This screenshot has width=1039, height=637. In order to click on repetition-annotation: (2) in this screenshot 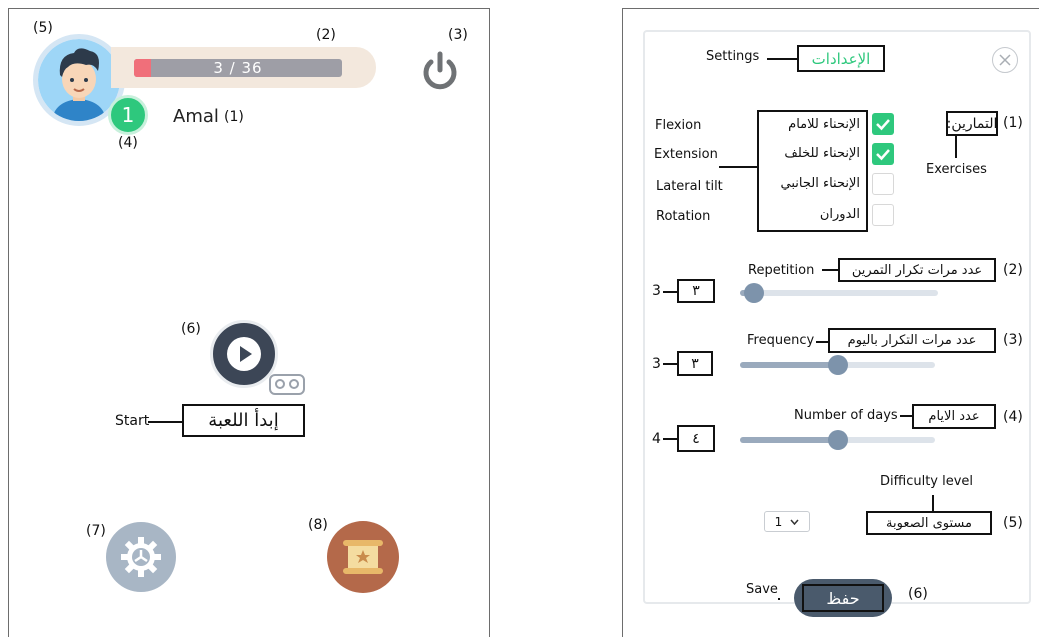, I will do `click(1013, 270)`.